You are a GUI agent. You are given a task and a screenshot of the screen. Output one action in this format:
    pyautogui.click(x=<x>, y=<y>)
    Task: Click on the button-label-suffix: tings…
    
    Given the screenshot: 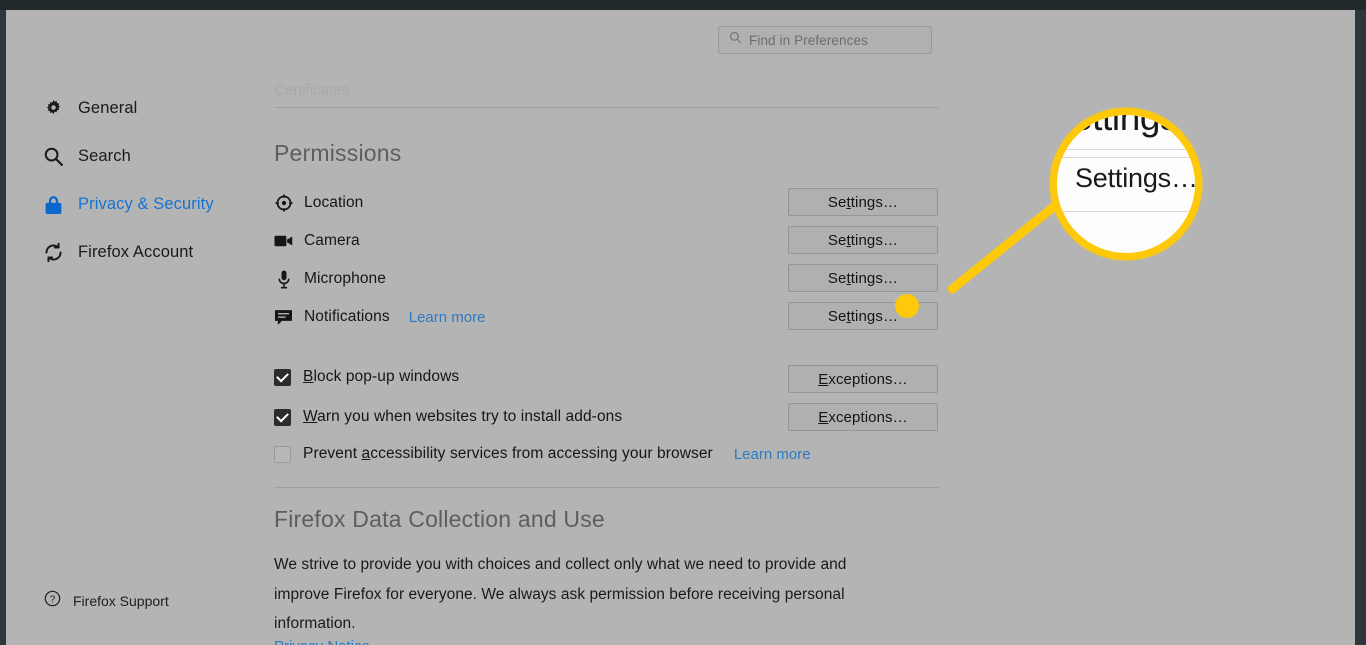 What is the action you would take?
    pyautogui.click(x=874, y=202)
    